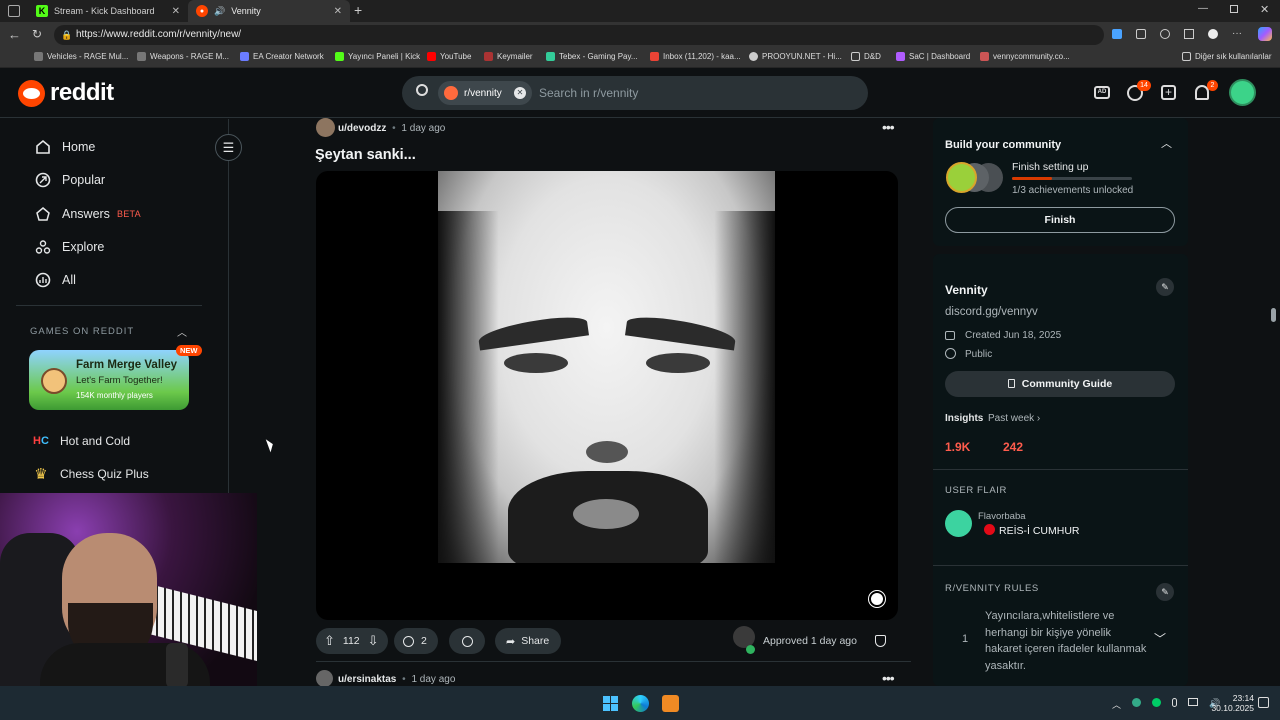 Image resolution: width=1280 pixels, height=720 pixels. What do you see at coordinates (64, 147) in the screenshot?
I see `sidebar-item-home: Home` at bounding box center [64, 147].